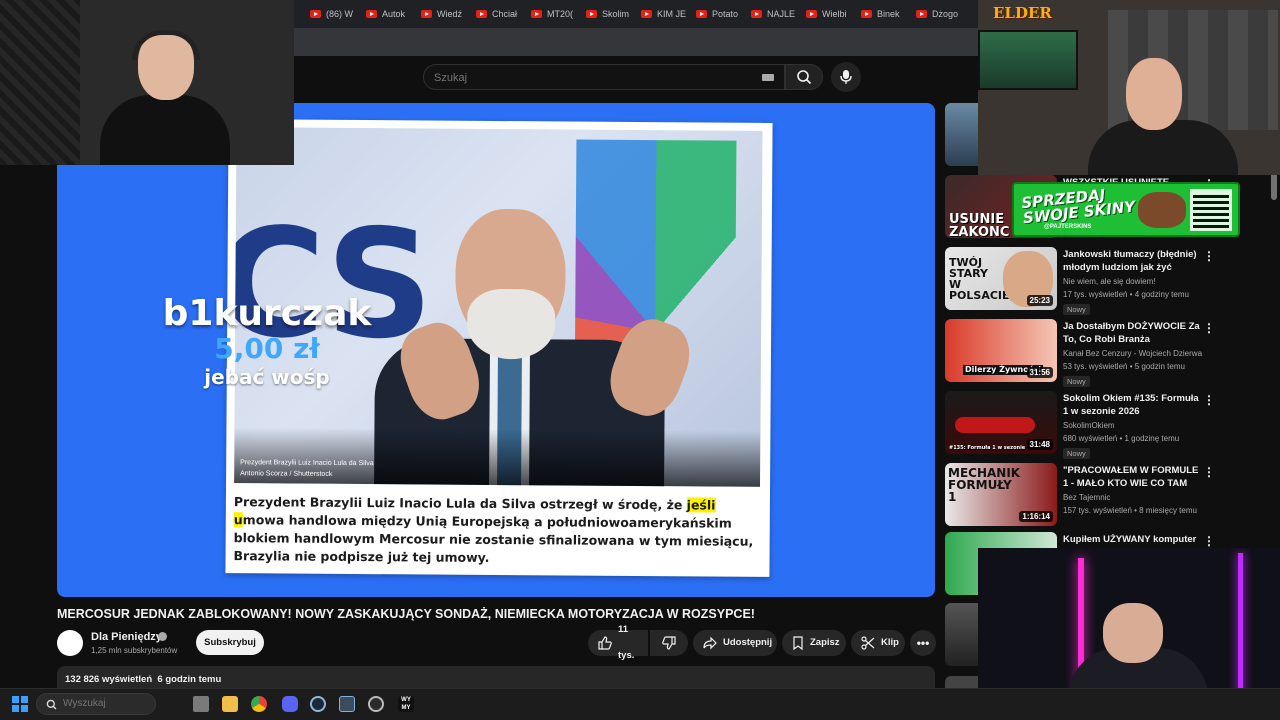  What do you see at coordinates (774, 14) in the screenshot?
I see `browser-tab: NAJLE` at bounding box center [774, 14].